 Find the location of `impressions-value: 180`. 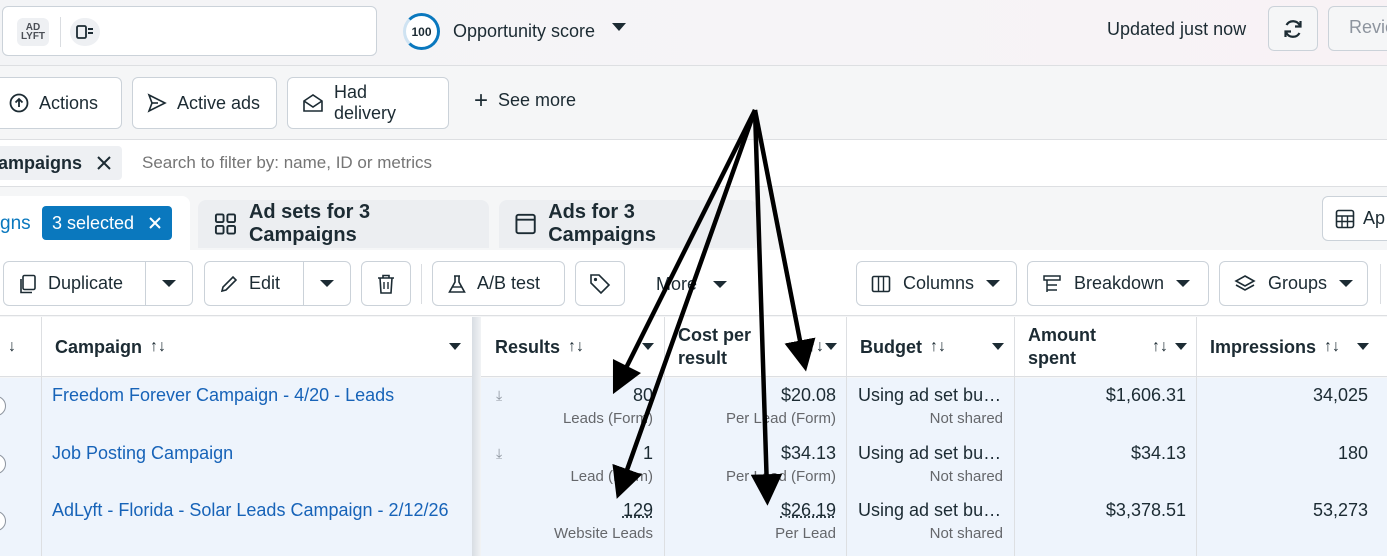

impressions-value: 180 is located at coordinates (1353, 453).